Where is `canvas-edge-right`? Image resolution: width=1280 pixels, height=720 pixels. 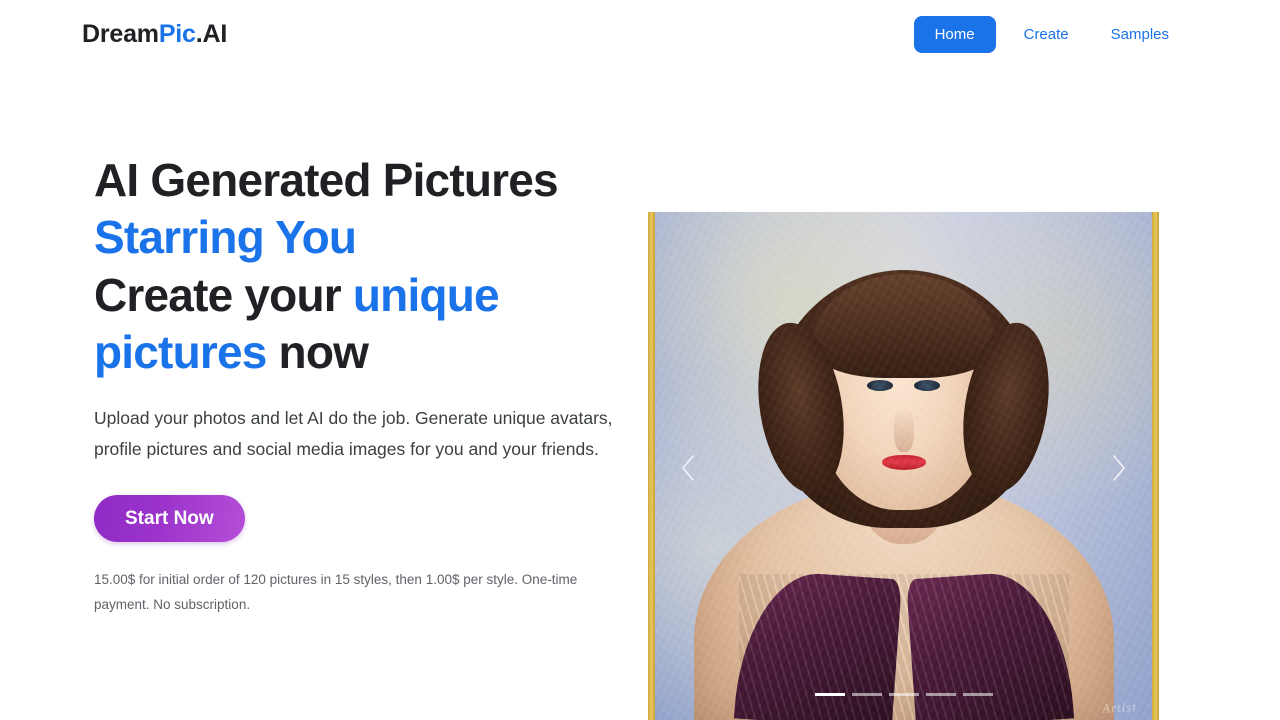
canvas-edge-right is located at coordinates (1155, 466).